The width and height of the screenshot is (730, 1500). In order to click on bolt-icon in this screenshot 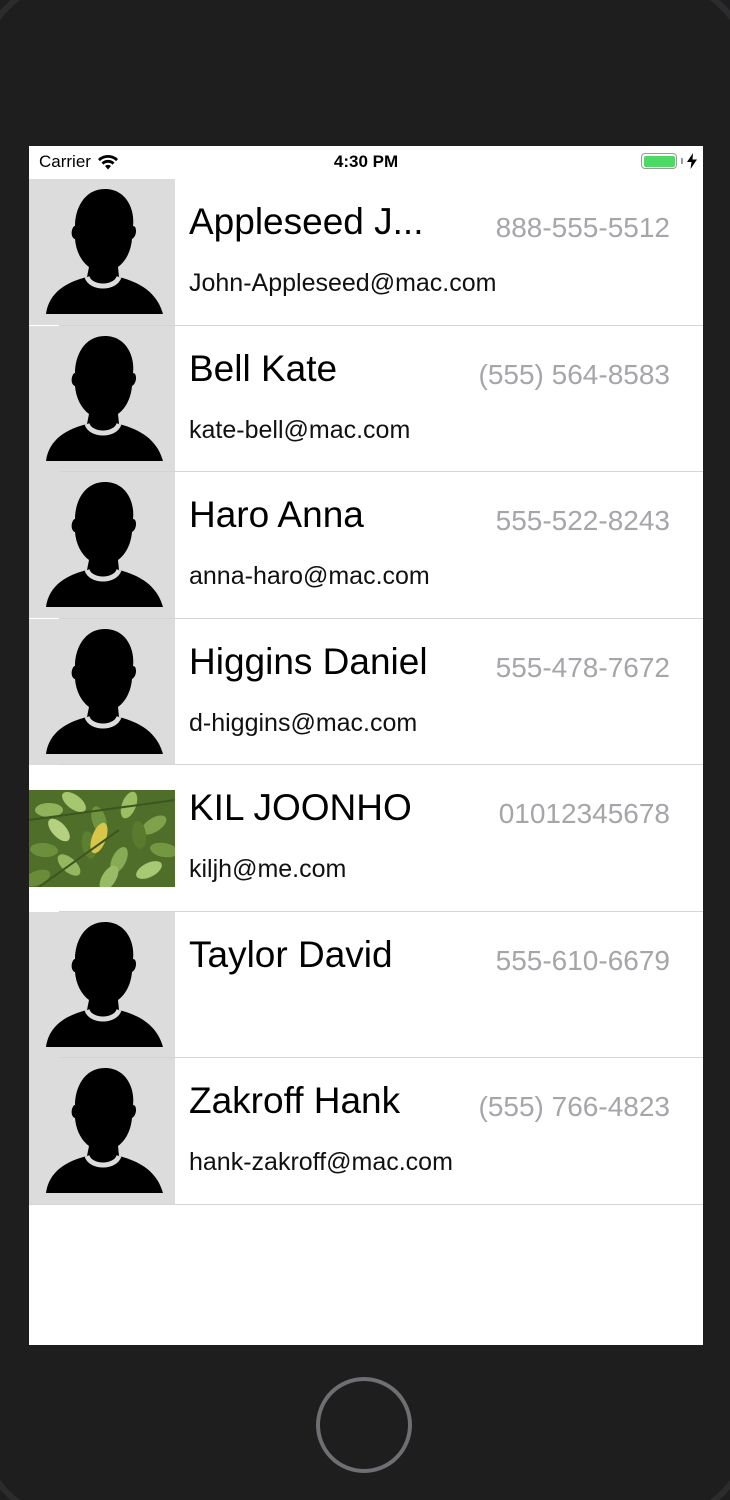, I will do `click(692, 161)`.